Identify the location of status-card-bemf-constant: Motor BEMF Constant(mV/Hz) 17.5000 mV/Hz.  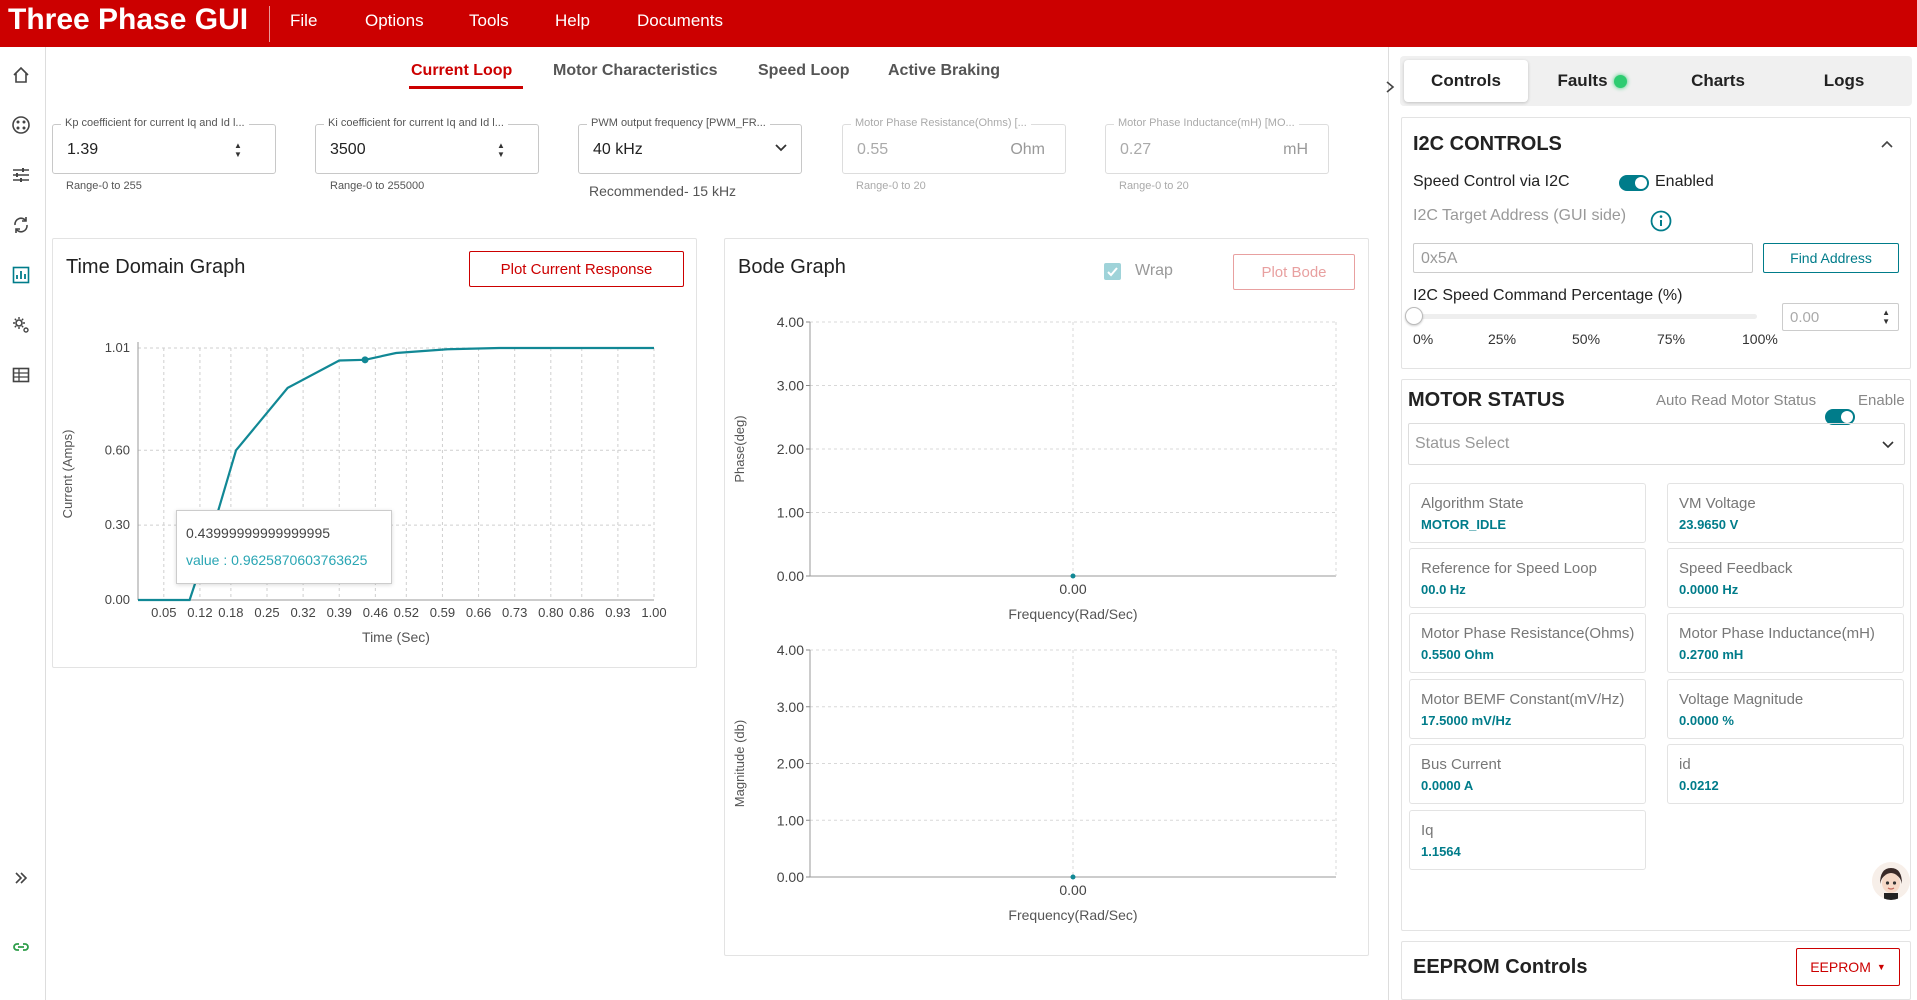
(1527, 709).